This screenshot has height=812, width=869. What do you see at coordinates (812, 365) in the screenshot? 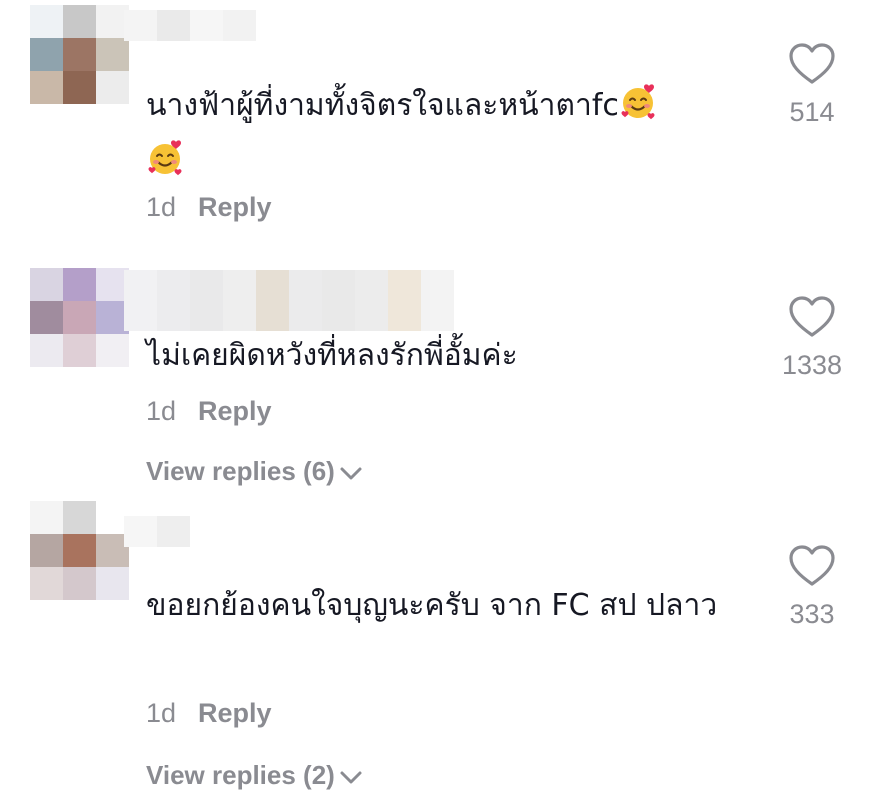
I see `like-count: 1338` at bounding box center [812, 365].